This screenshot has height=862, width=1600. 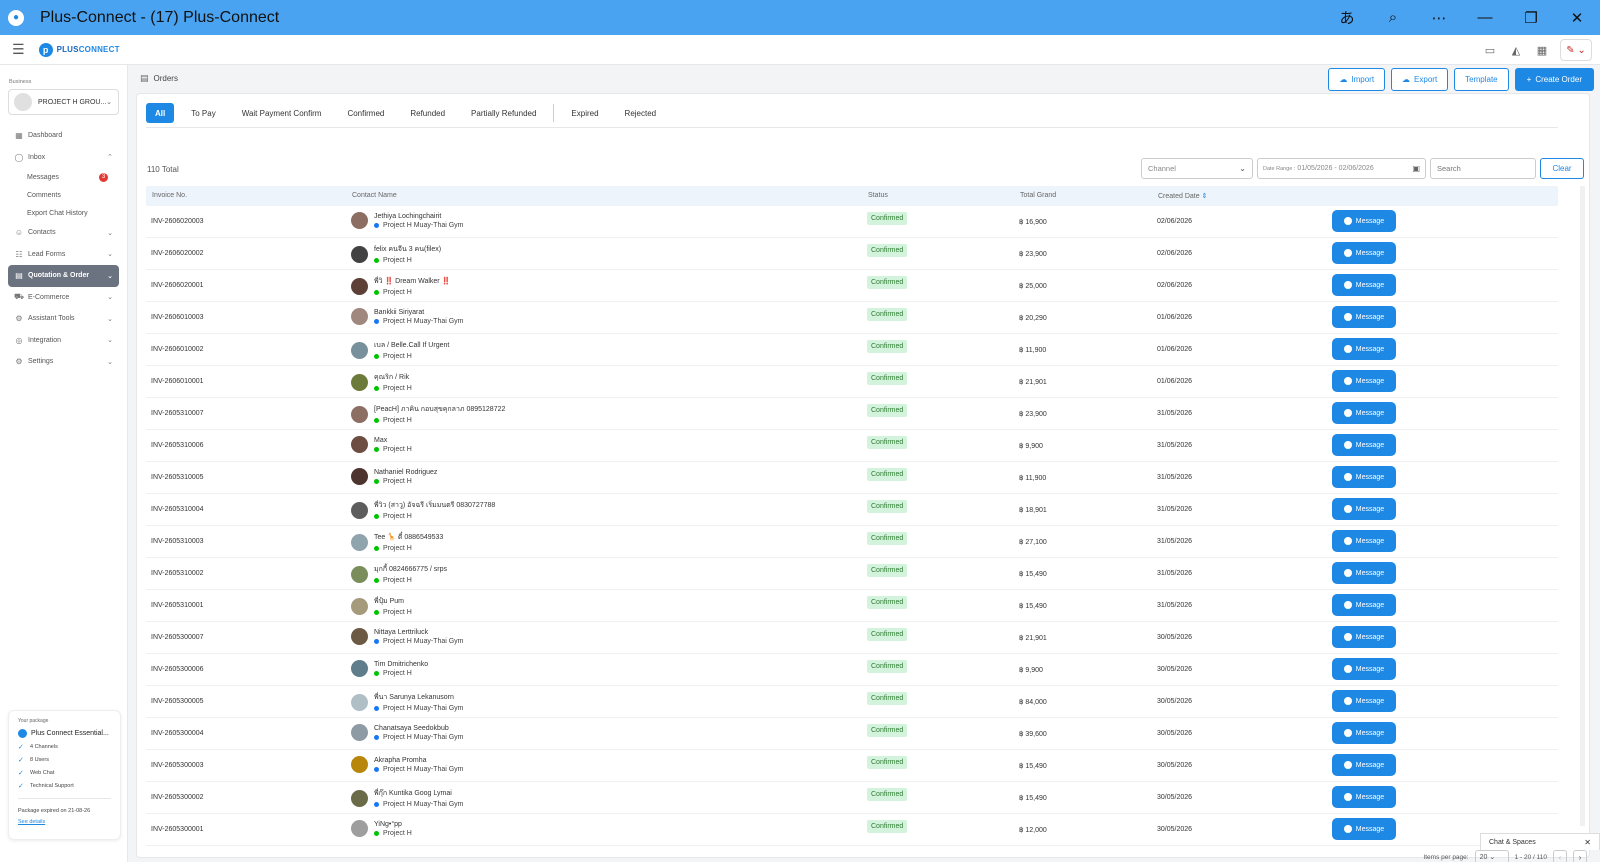 I want to click on clear-button: Clear, so click(x=1562, y=168).